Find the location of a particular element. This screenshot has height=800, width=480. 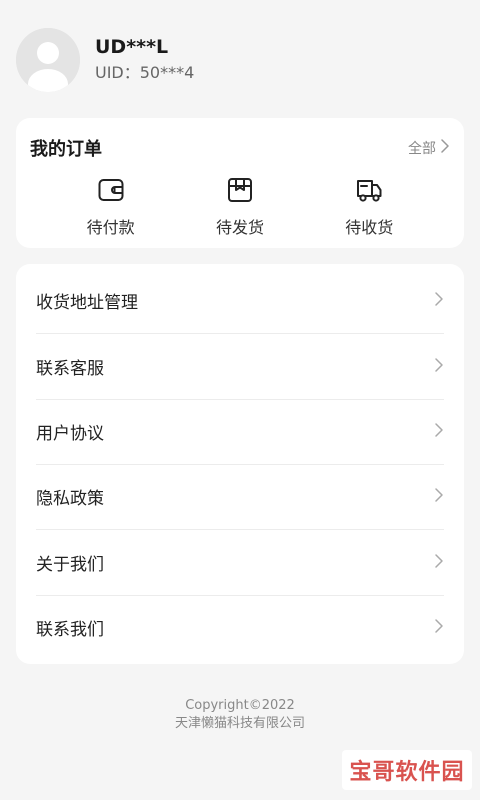

order-item-label: 待发货 is located at coordinates (239, 227).